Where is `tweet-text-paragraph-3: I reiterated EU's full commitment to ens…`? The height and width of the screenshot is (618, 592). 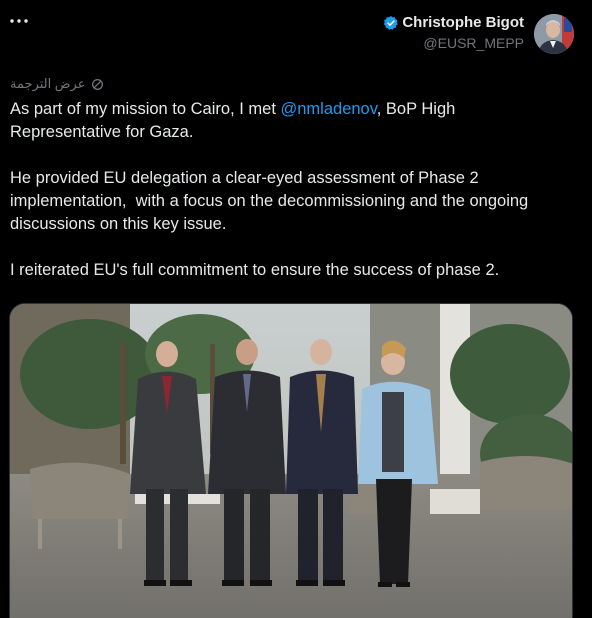
tweet-text-paragraph-3: I reiterated EU's full commitment to ens… is located at coordinates (255, 270).